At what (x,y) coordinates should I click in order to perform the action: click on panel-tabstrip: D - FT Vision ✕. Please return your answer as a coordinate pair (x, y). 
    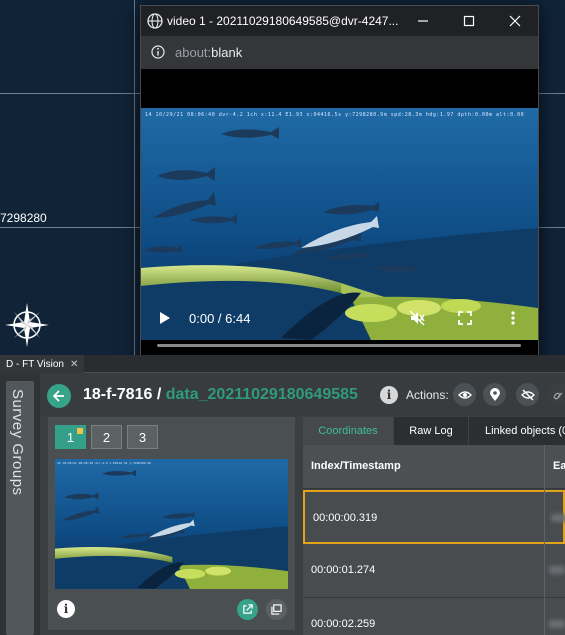
    Looking at the image, I should click on (282, 364).